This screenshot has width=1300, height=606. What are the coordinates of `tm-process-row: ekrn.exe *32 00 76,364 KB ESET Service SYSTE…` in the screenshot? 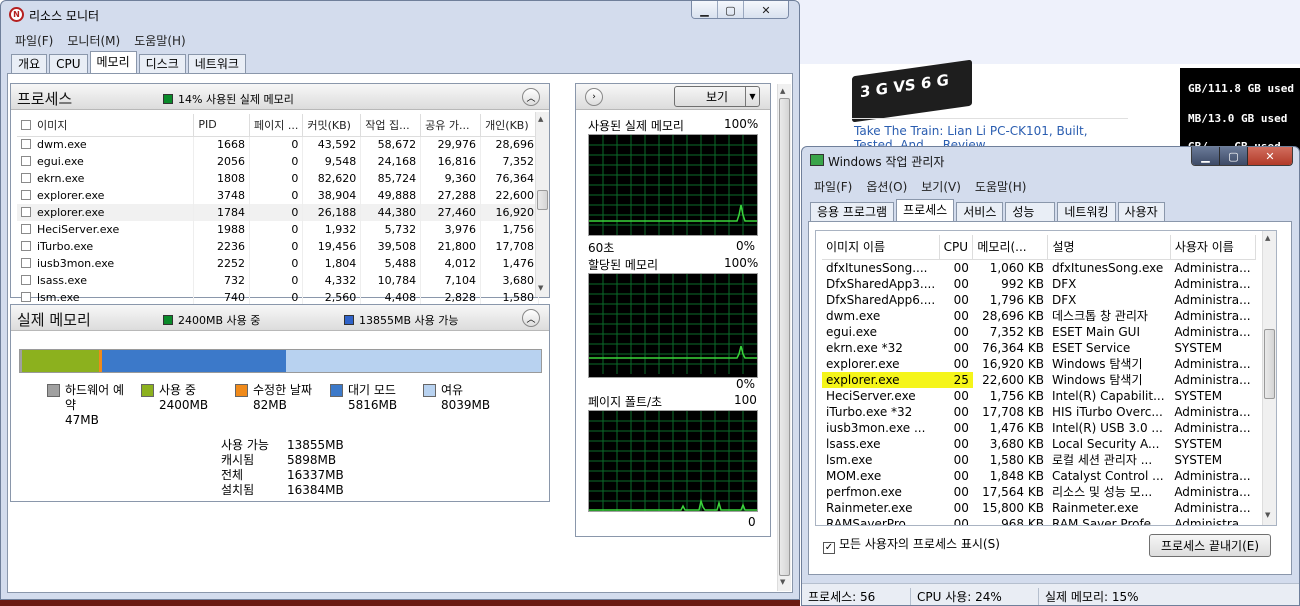 It's located at (1039, 348).